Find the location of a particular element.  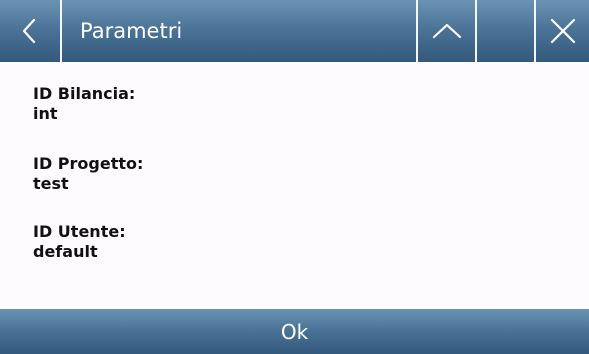

ok-button-label: Ok is located at coordinates (294, 331).